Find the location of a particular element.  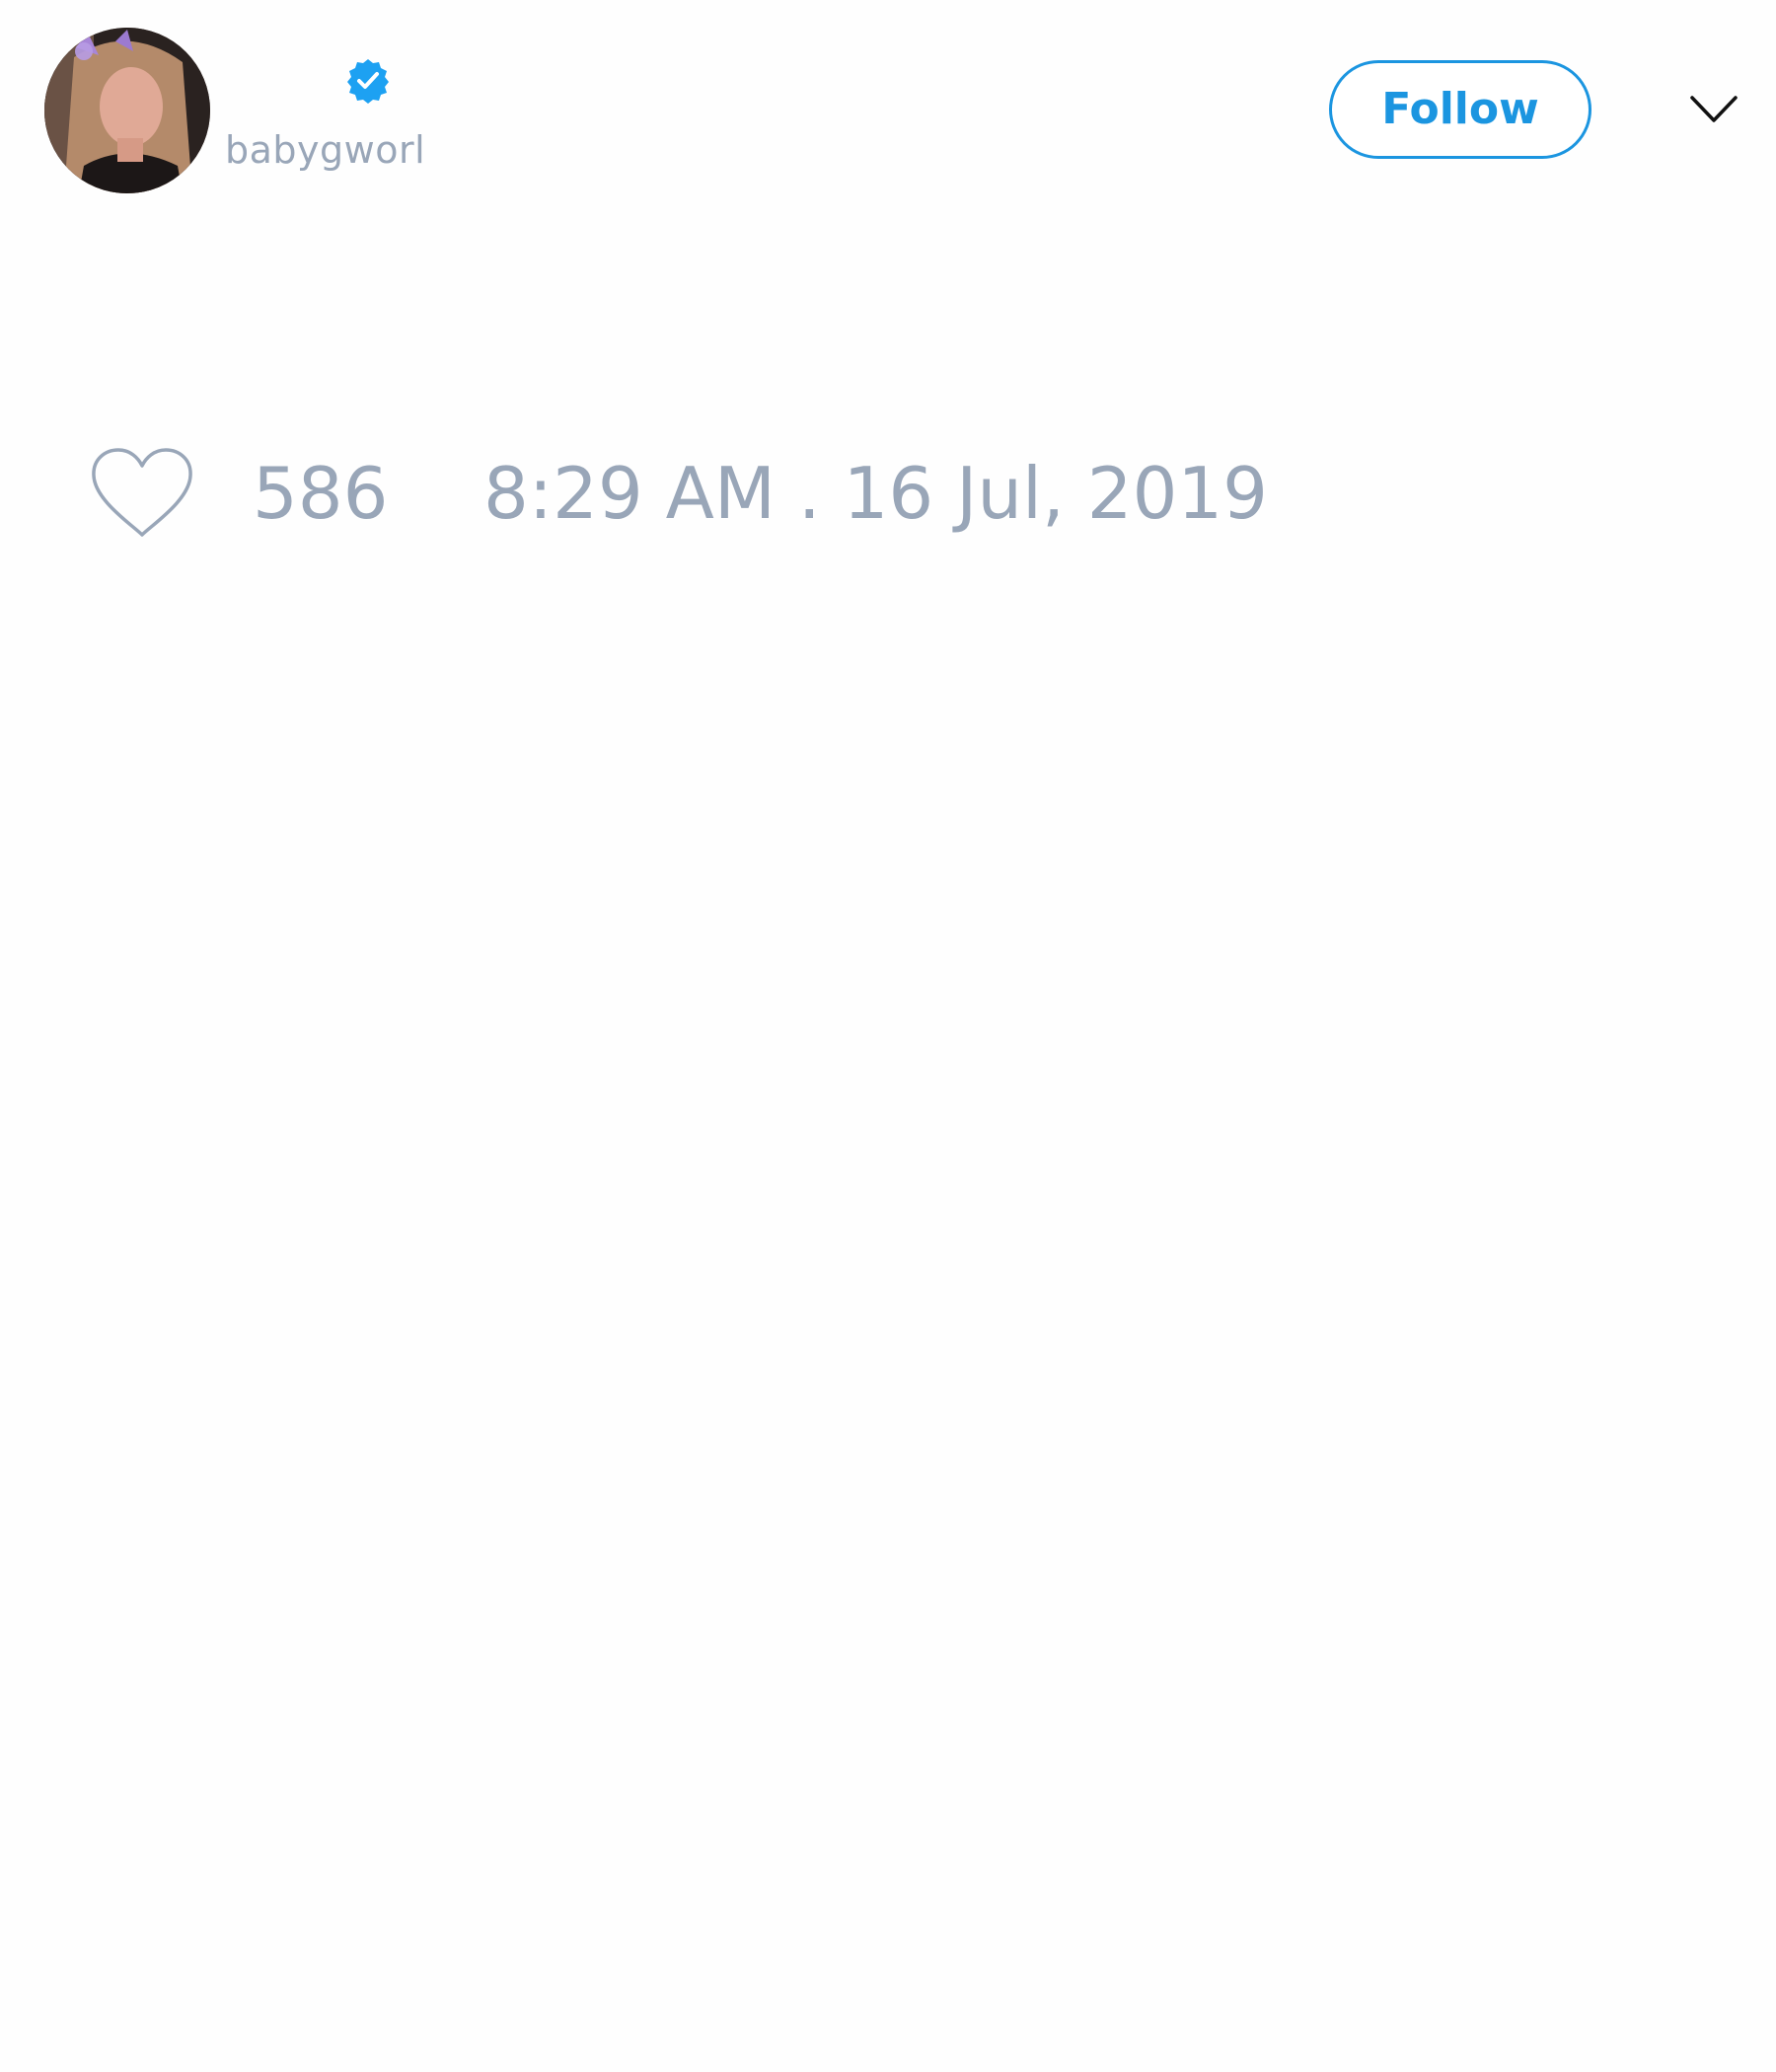

like-count: 586 is located at coordinates (321, 494).